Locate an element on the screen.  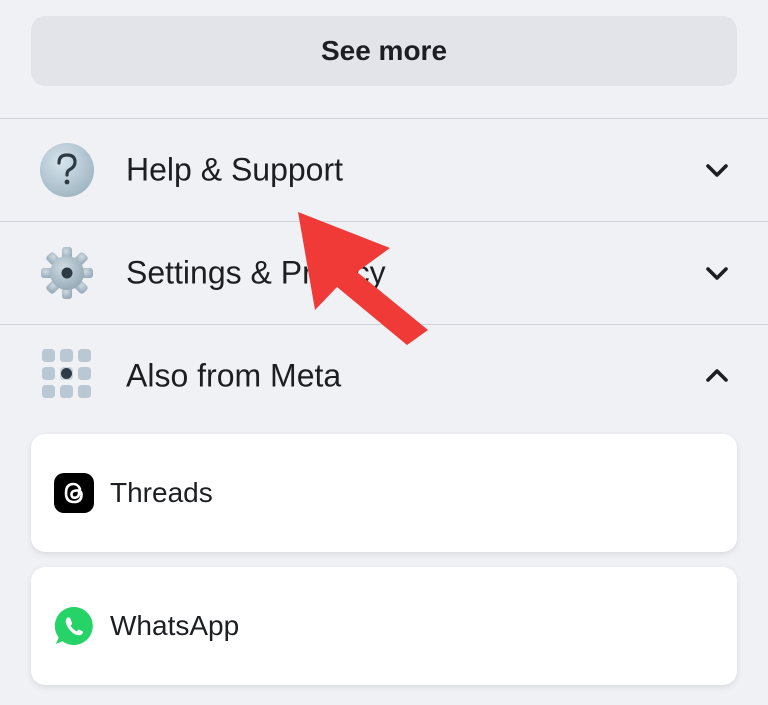
section-label: Also from Meta is located at coordinates (234, 375).